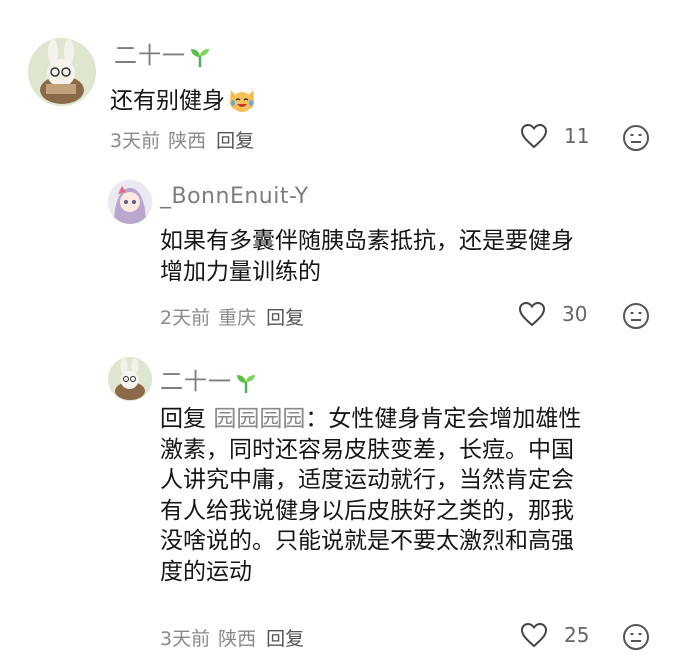 The image size is (690, 670). I want to click on comment-text-line: 度的运动, so click(206, 571).